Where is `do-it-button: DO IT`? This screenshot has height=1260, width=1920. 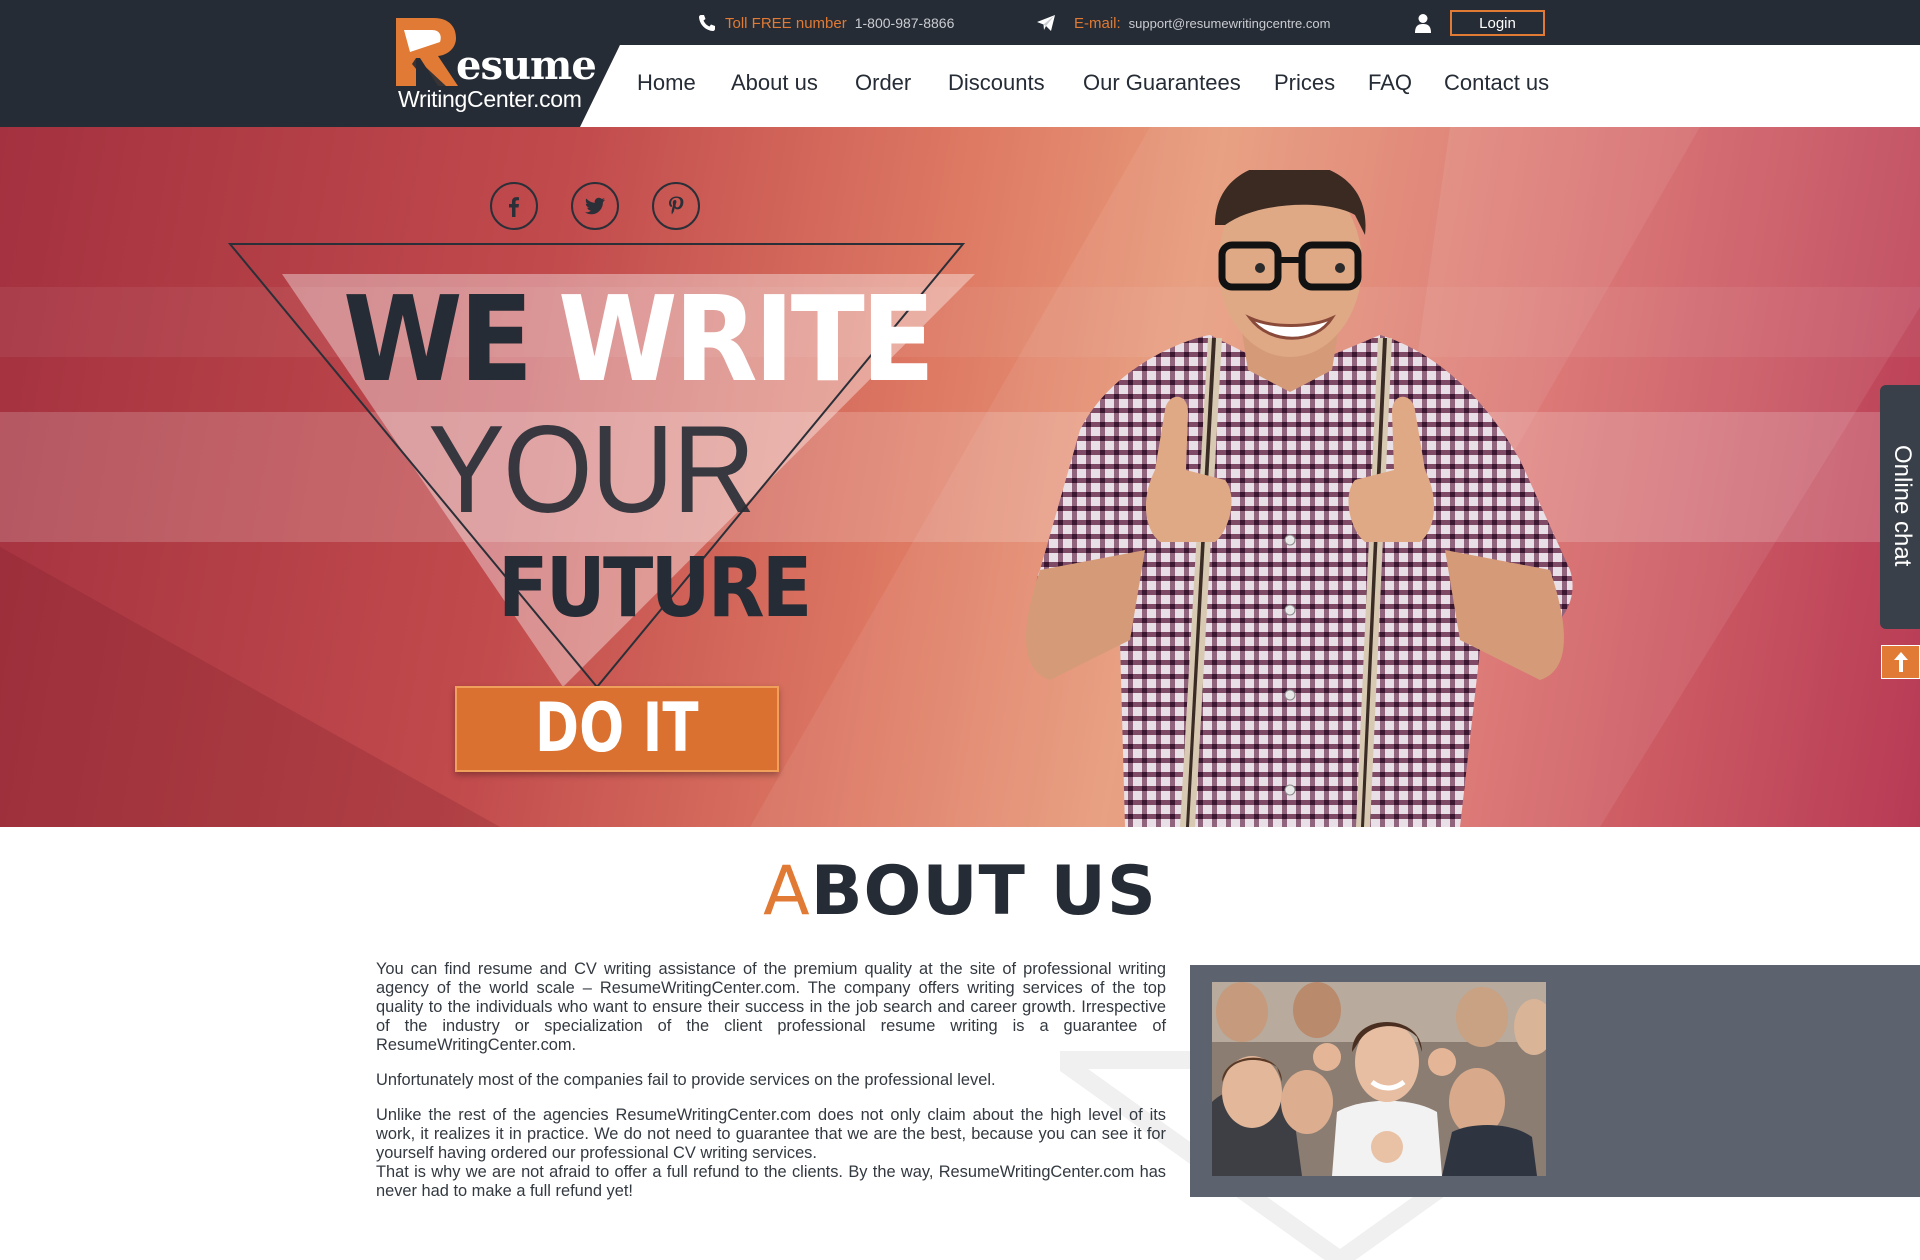 do-it-button: DO IT is located at coordinates (617, 729).